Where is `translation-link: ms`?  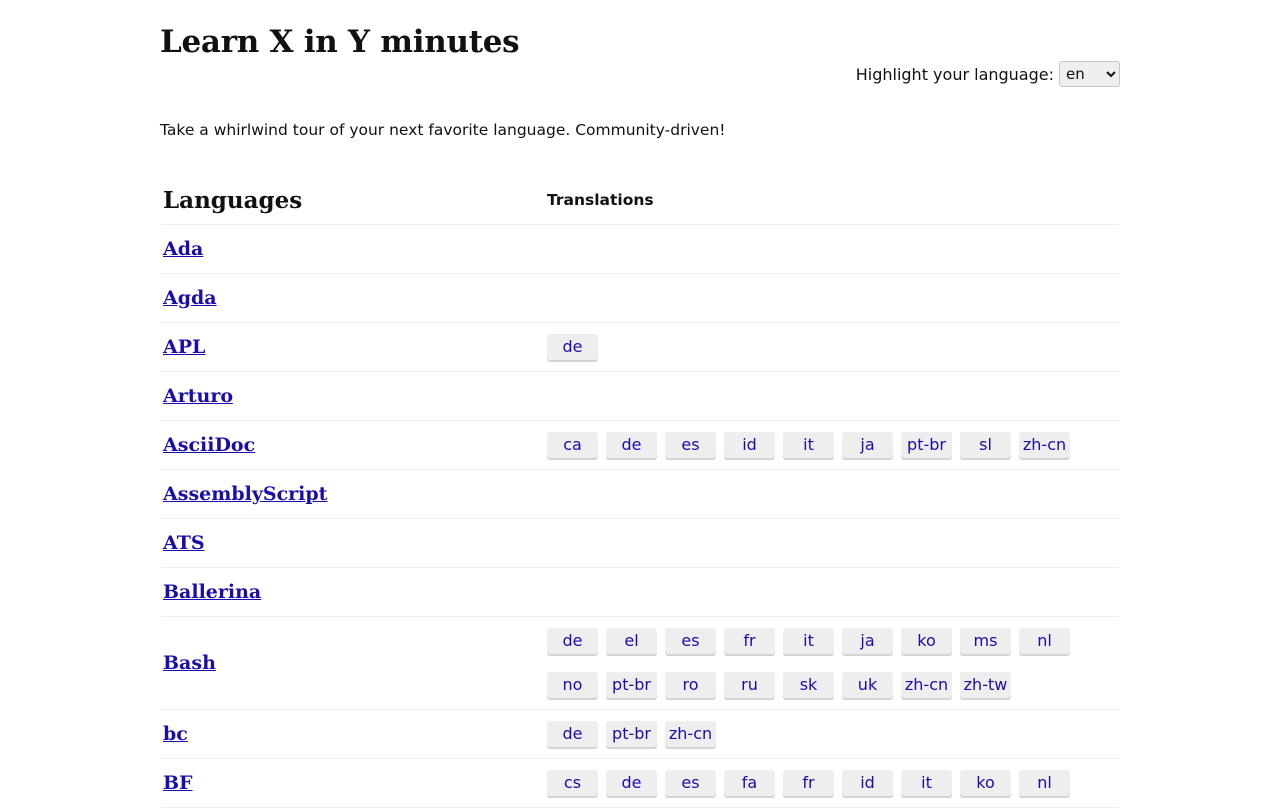
translation-link: ms is located at coordinates (985, 641).